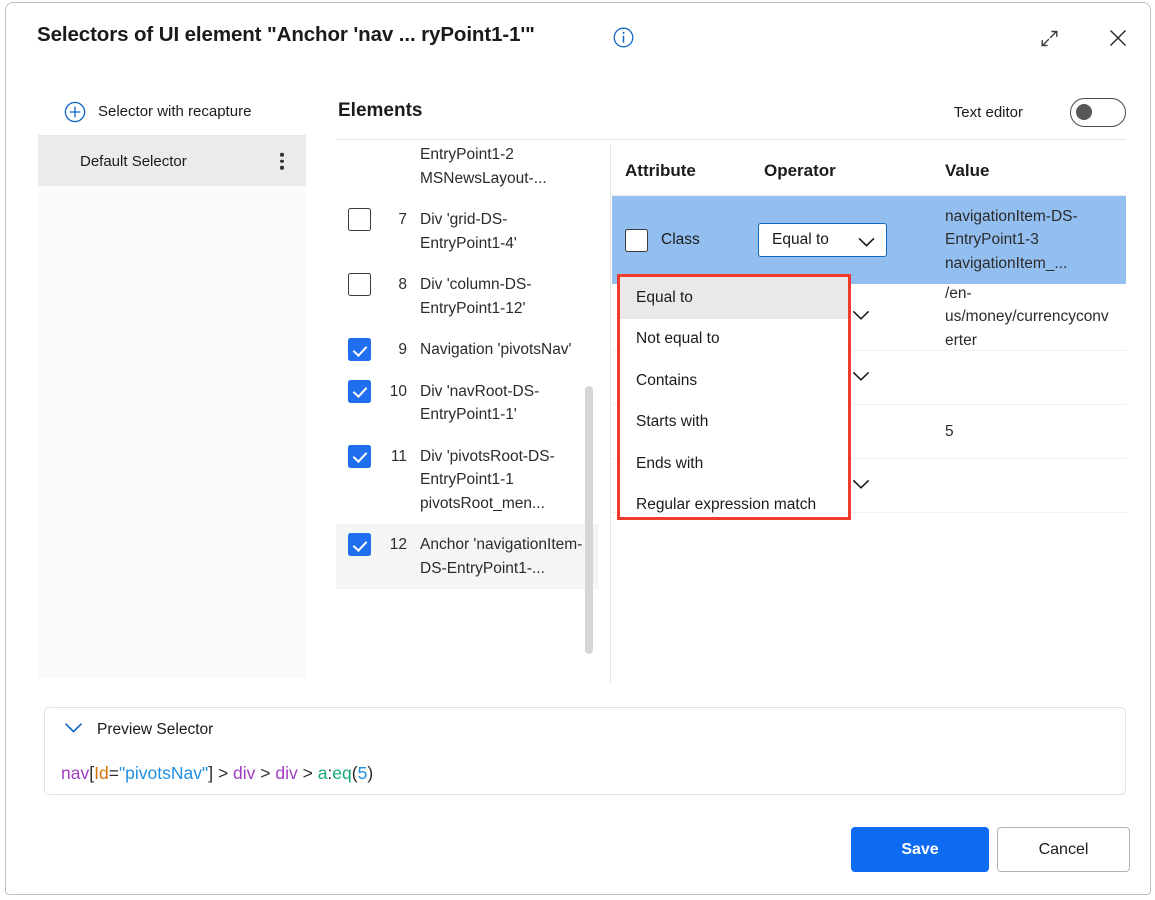 The image size is (1155, 900). I want to click on operator-value: Equal to, so click(800, 239).